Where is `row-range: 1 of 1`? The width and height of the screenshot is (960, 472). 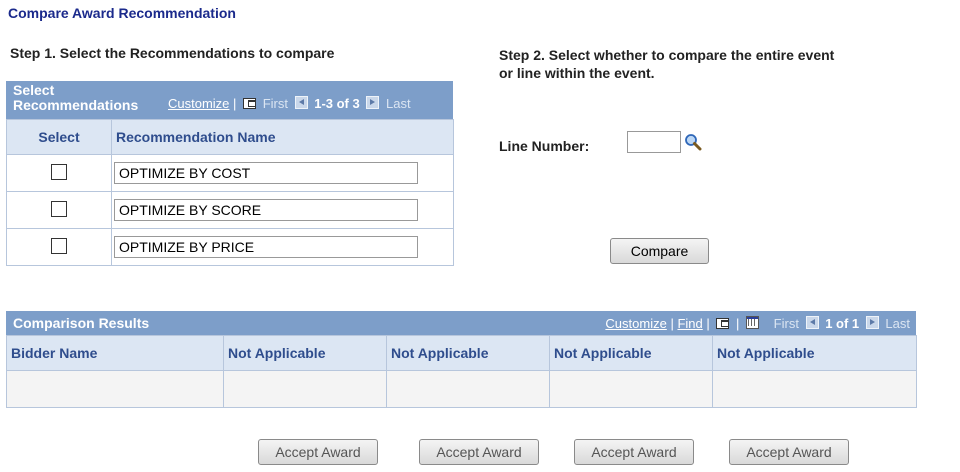 row-range: 1 of 1 is located at coordinates (842, 323).